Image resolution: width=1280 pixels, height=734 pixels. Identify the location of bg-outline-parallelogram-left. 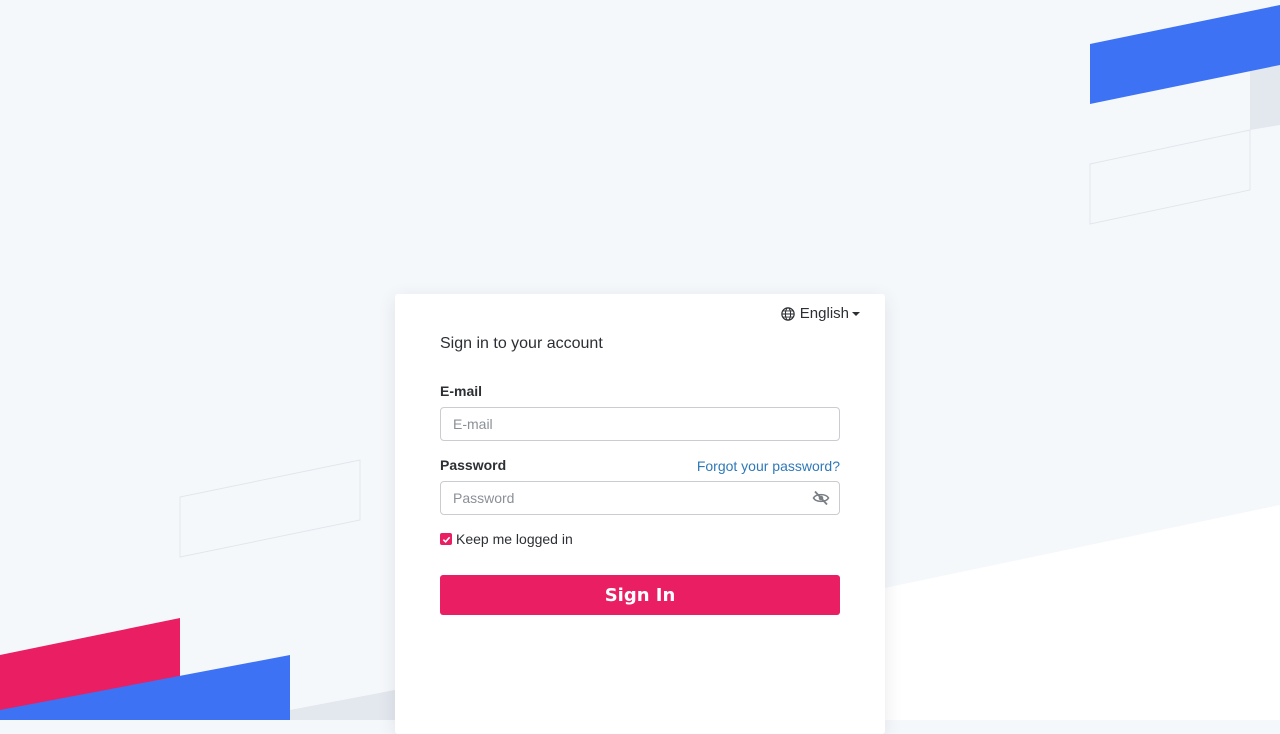
(270, 508).